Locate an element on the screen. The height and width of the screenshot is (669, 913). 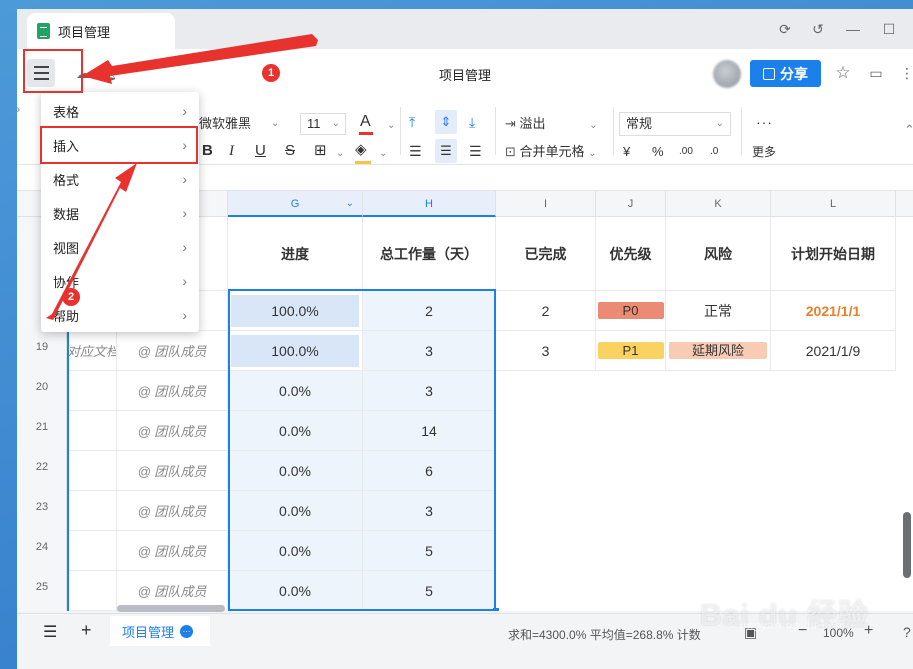
maximize-icon: ☐ is located at coordinates (889, 29).